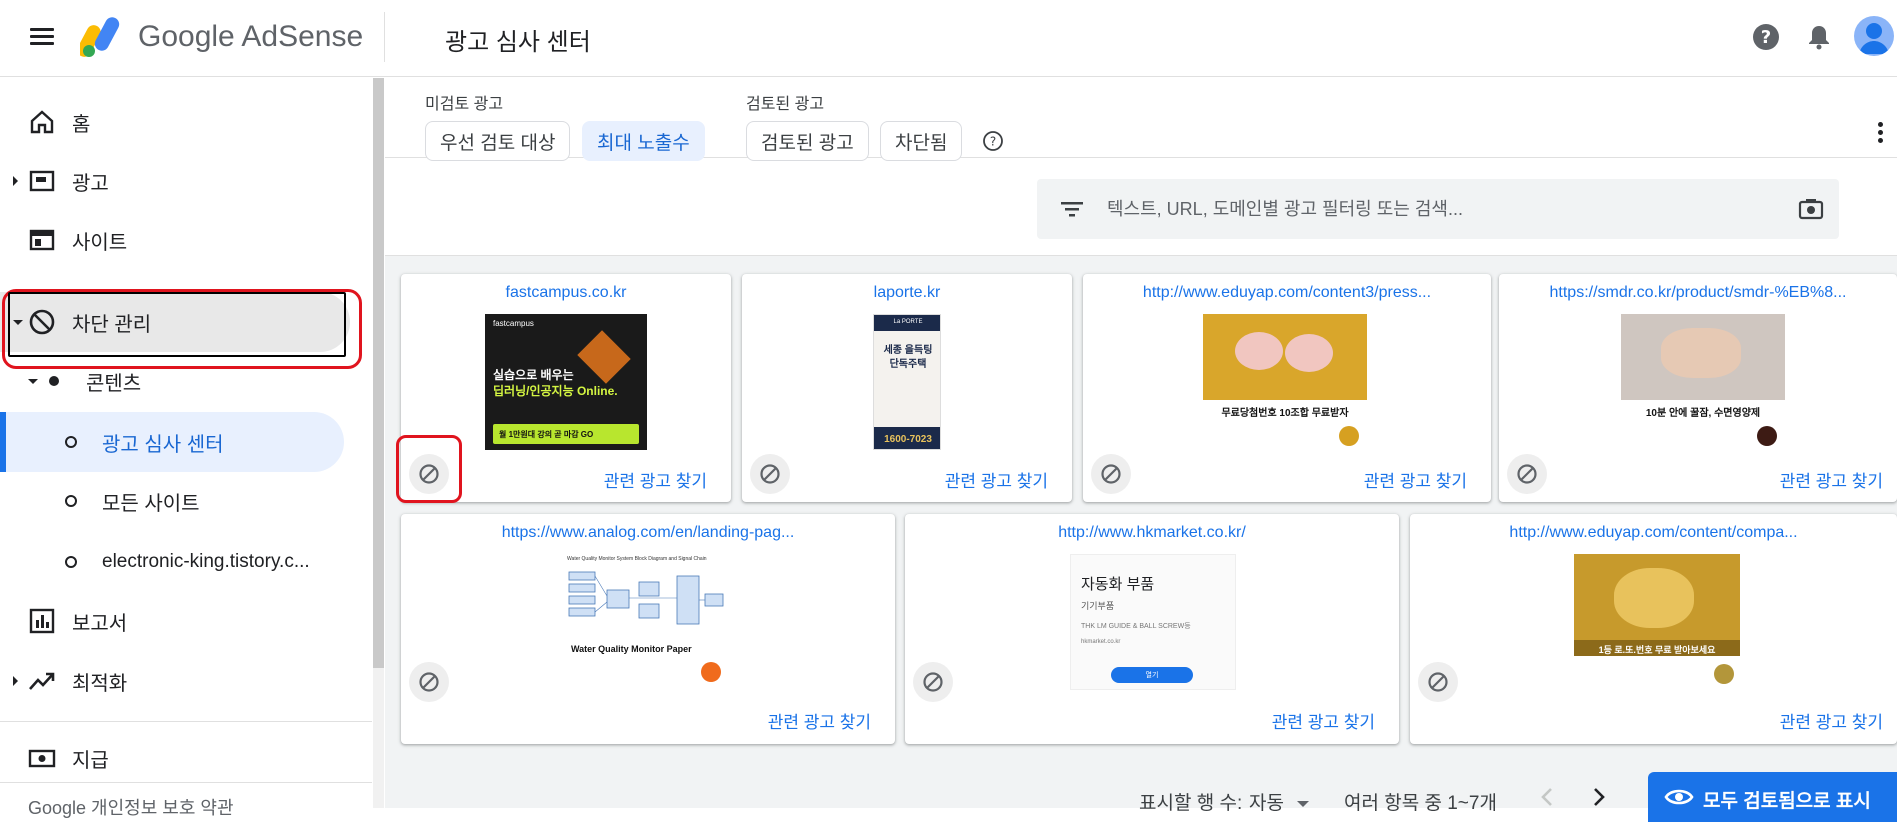 This screenshot has height=822, width=1897. Describe the element at coordinates (1427, 209) in the screenshot. I see `search-input` at that location.